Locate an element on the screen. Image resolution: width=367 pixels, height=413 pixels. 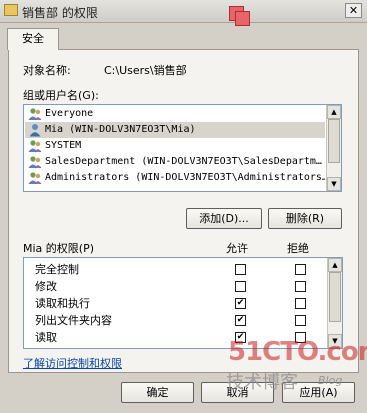
learn-permissions-link: 了解访问控制和权限 is located at coordinates (72, 363).